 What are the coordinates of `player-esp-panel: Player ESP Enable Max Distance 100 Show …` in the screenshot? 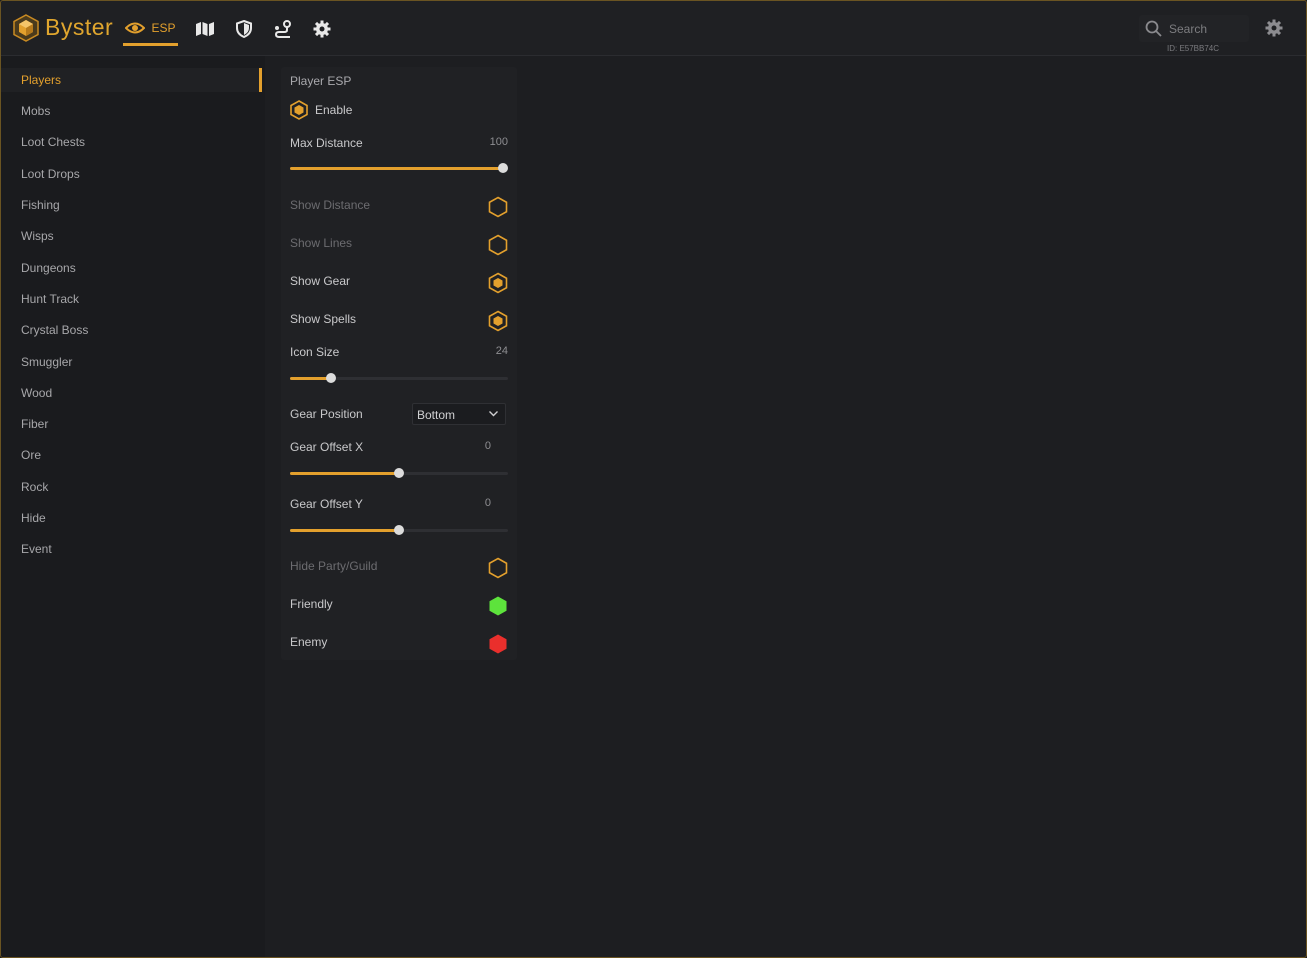 It's located at (399, 363).